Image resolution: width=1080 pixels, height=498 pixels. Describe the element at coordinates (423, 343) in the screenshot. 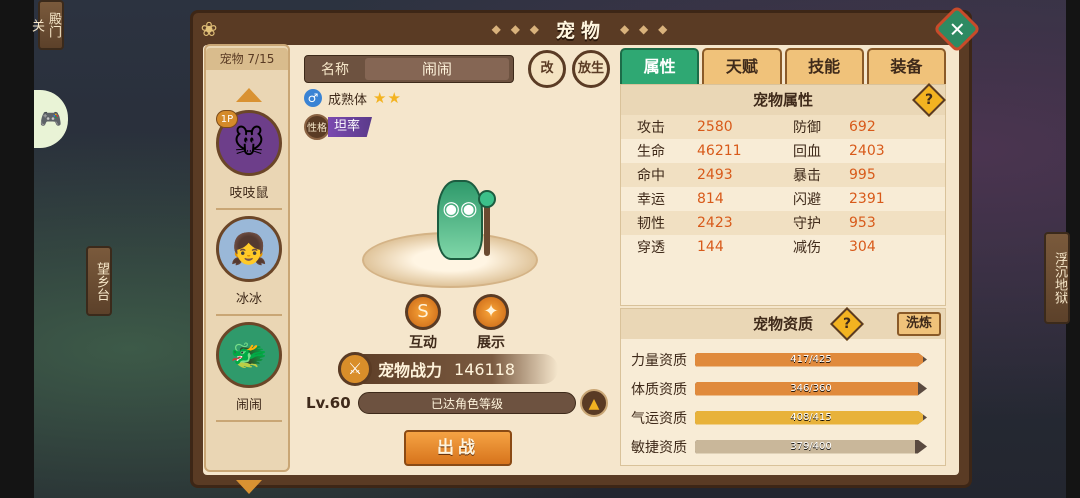

I see `interact-label: 互动` at that location.